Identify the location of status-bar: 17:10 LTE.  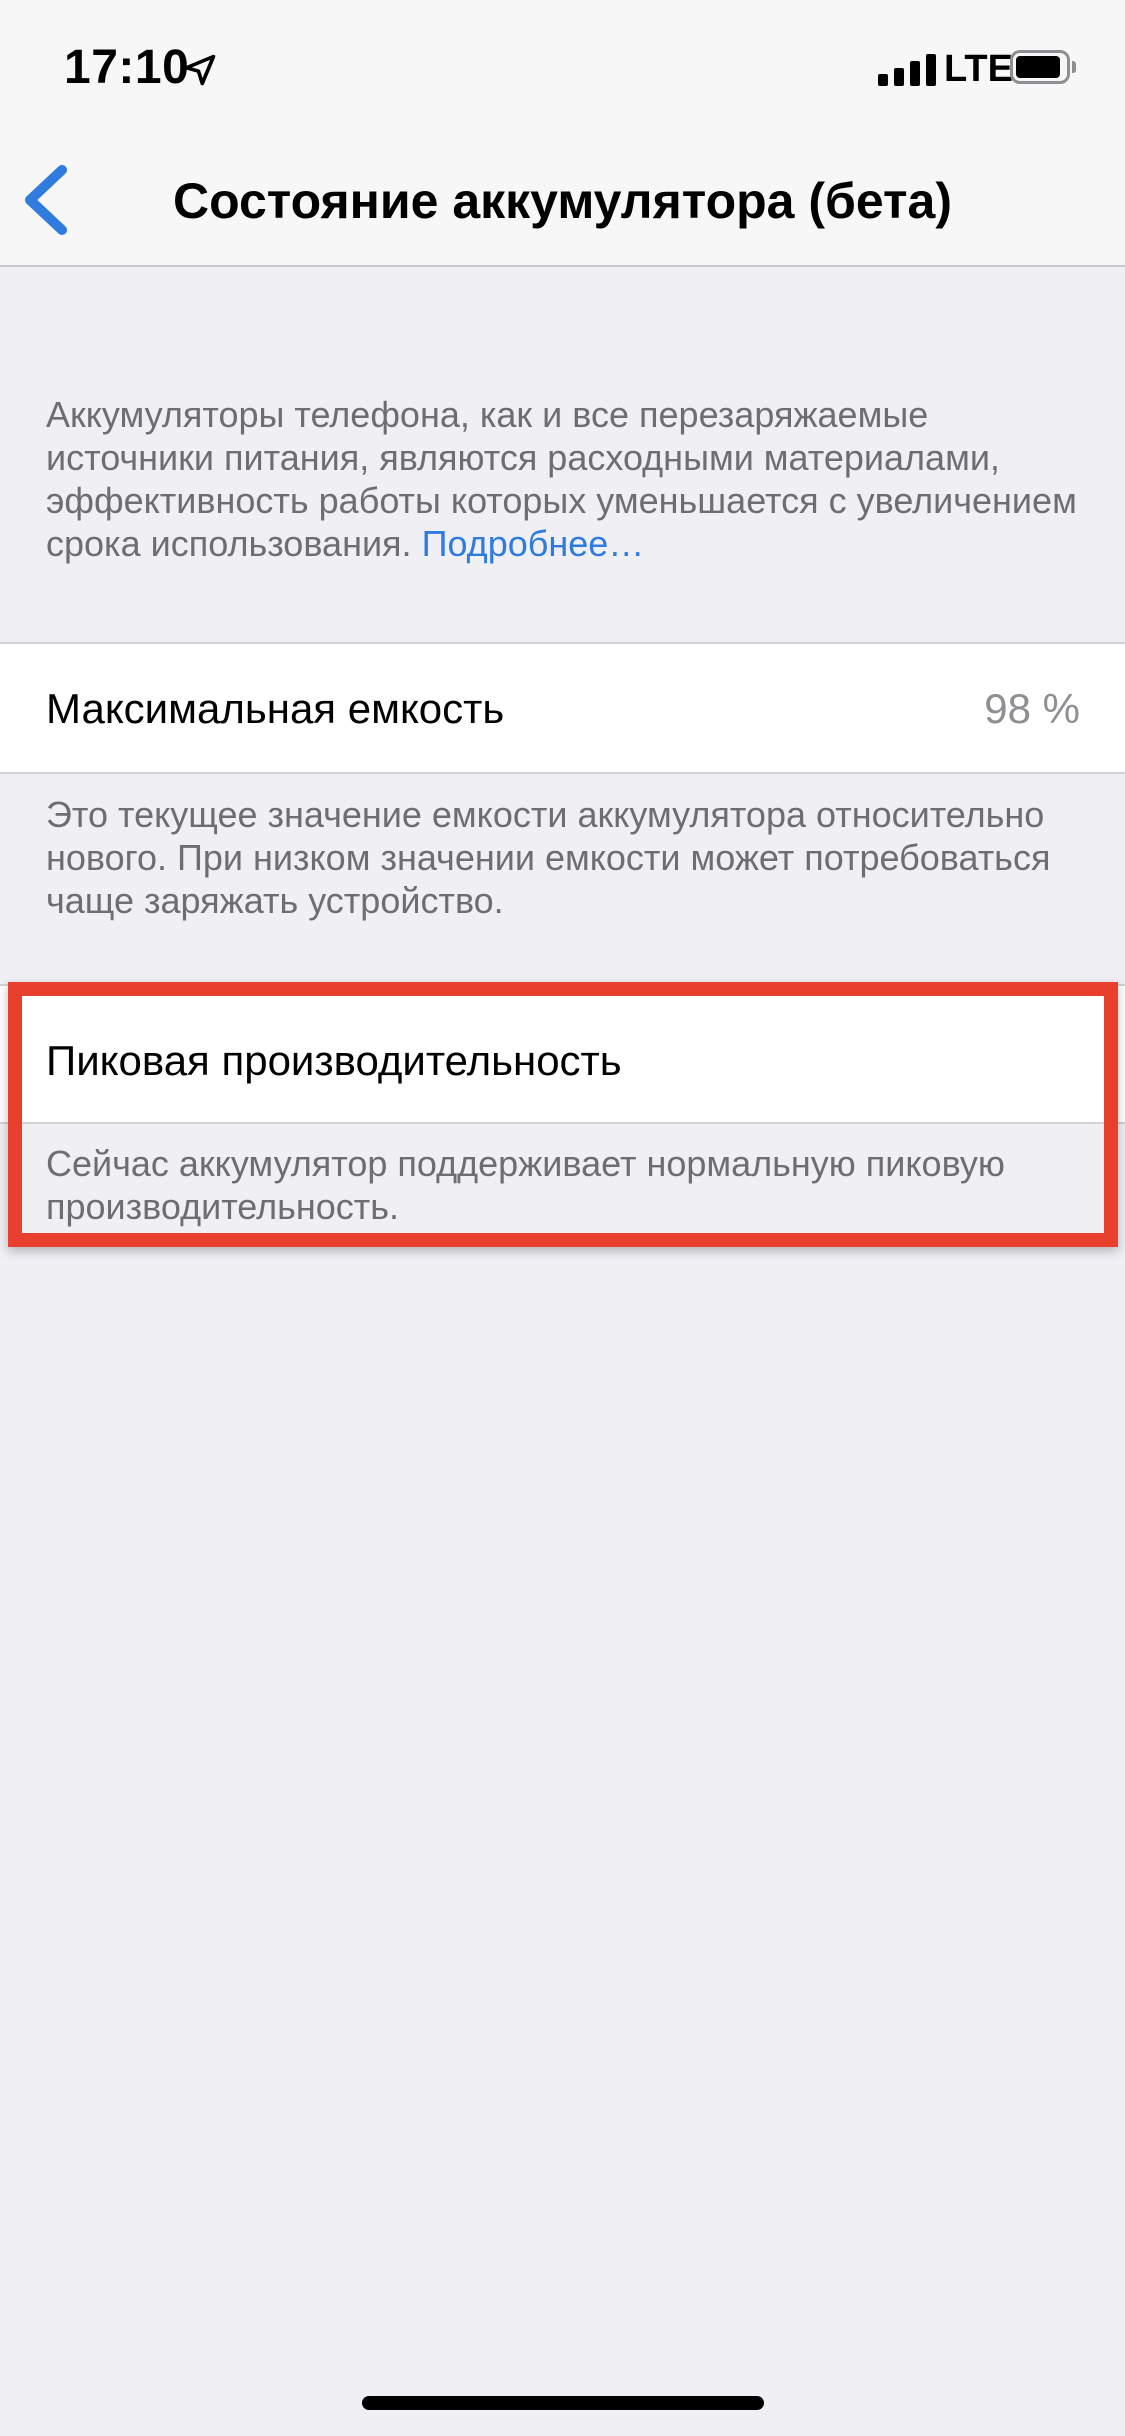
(562, 66).